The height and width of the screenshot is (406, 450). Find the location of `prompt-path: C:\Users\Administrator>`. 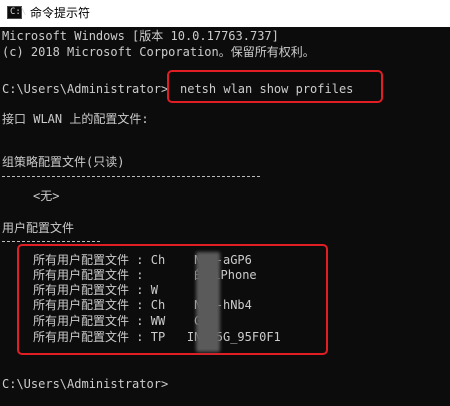

prompt-path: C:\Users\Administrator> is located at coordinates (85, 89).